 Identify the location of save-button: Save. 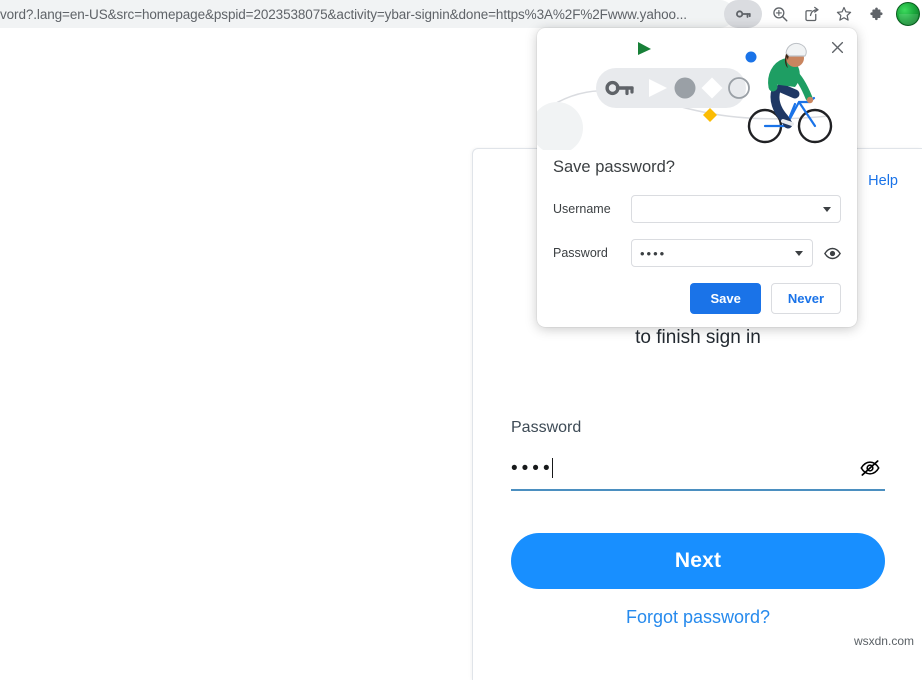
(725, 298).